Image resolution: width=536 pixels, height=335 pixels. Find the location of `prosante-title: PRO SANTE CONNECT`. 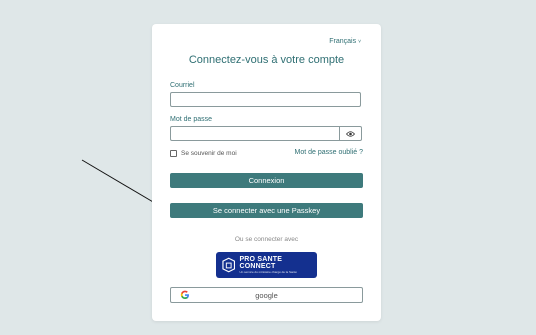

prosante-title: PRO SANTE CONNECT is located at coordinates (261, 263).